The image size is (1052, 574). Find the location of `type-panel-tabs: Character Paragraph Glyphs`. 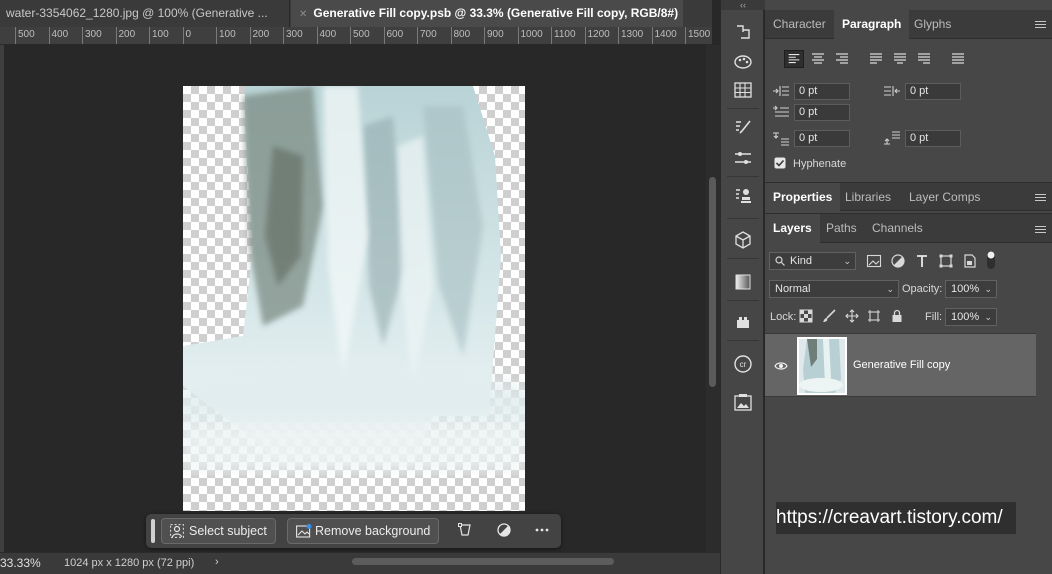

type-panel-tabs: Character Paragraph Glyphs is located at coordinates (908, 24).